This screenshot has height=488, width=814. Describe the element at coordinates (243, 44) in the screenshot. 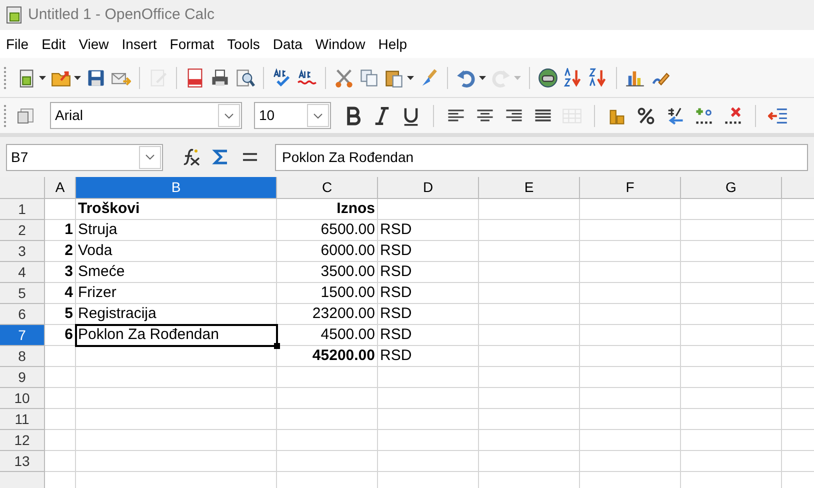

I see `menu-item: Tools` at that location.